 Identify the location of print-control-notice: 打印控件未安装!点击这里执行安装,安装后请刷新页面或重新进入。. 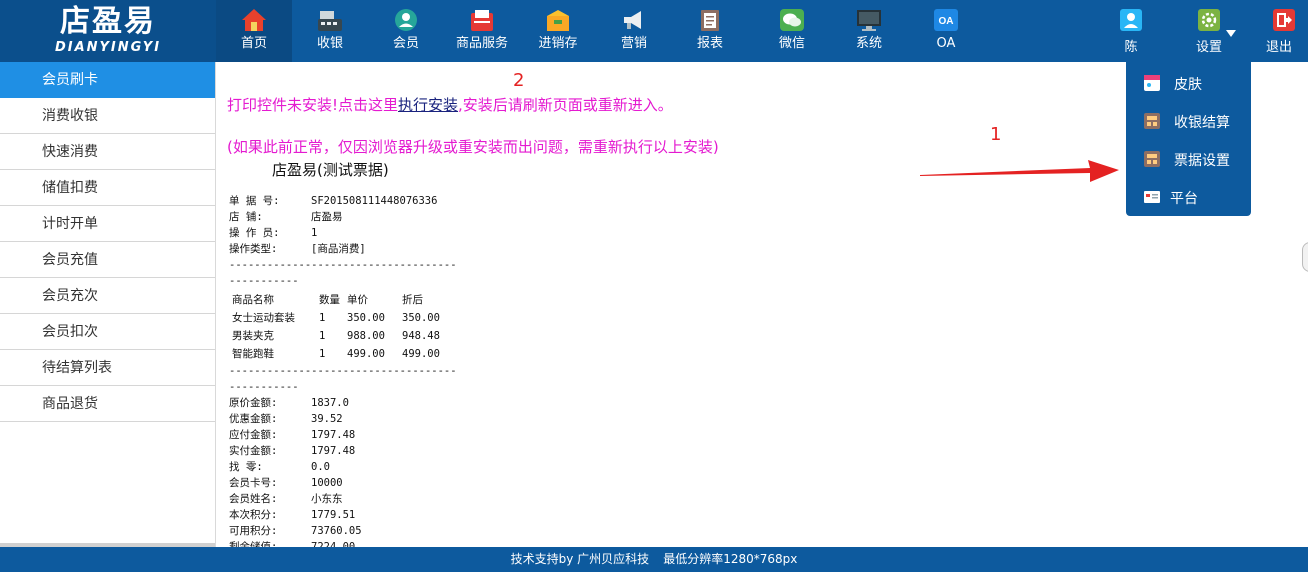
(450, 104).